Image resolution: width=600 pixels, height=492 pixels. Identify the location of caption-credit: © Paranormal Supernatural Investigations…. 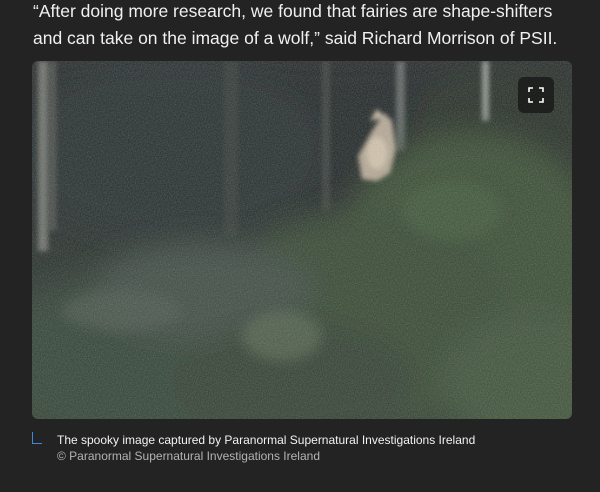
(188, 456).